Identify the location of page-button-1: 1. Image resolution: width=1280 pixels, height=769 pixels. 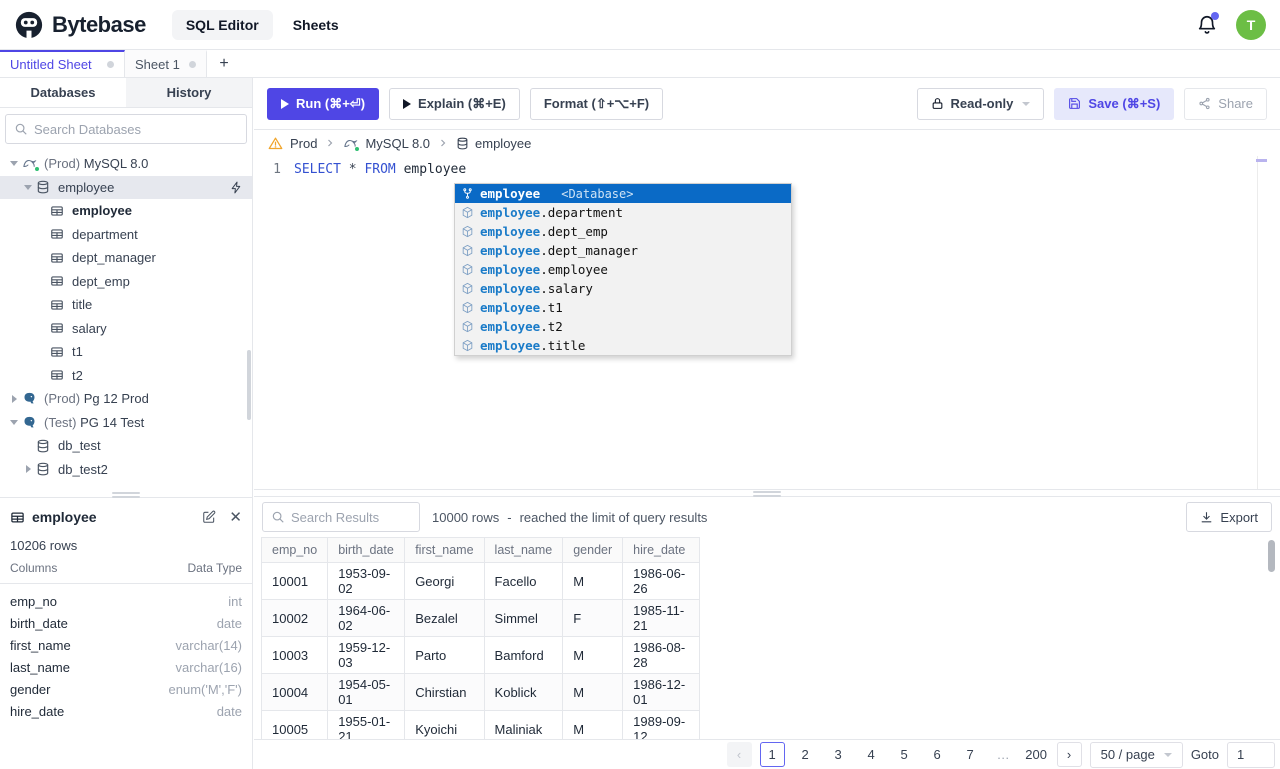
(772, 754).